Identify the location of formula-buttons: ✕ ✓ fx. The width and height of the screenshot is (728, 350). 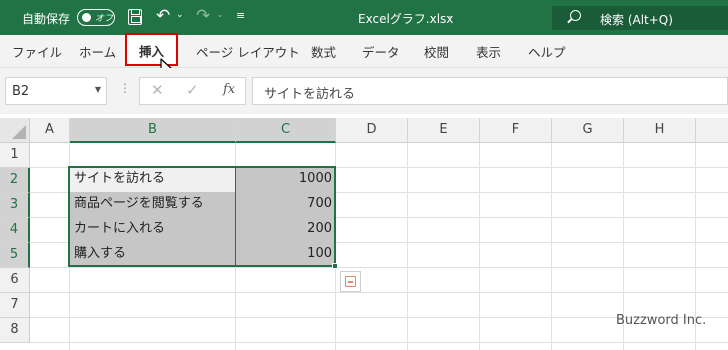
(192, 91).